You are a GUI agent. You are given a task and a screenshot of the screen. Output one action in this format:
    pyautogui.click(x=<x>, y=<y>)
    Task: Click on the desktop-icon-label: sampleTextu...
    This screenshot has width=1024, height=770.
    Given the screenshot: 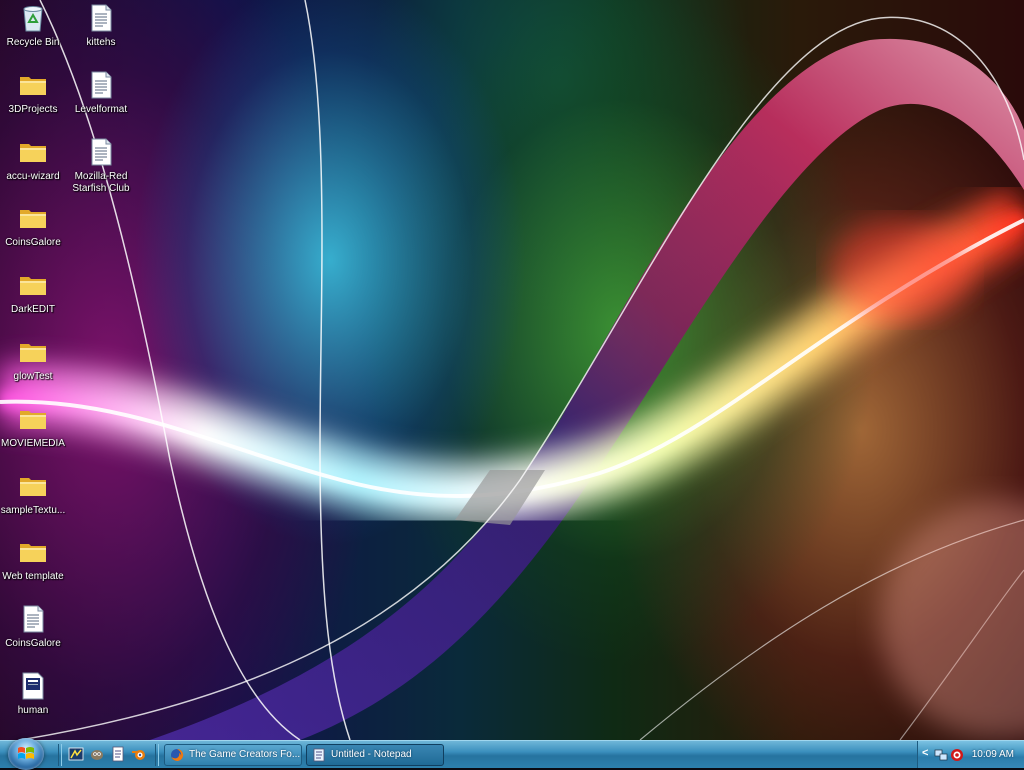 What is the action you would take?
    pyautogui.click(x=33, y=510)
    